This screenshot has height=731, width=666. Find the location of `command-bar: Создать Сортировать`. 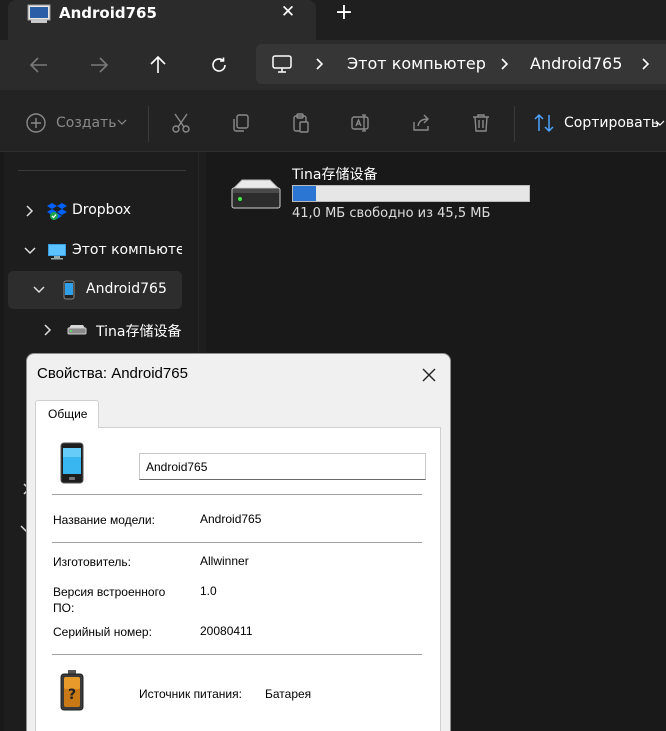

command-bar: Создать Сортировать is located at coordinates (333, 121).